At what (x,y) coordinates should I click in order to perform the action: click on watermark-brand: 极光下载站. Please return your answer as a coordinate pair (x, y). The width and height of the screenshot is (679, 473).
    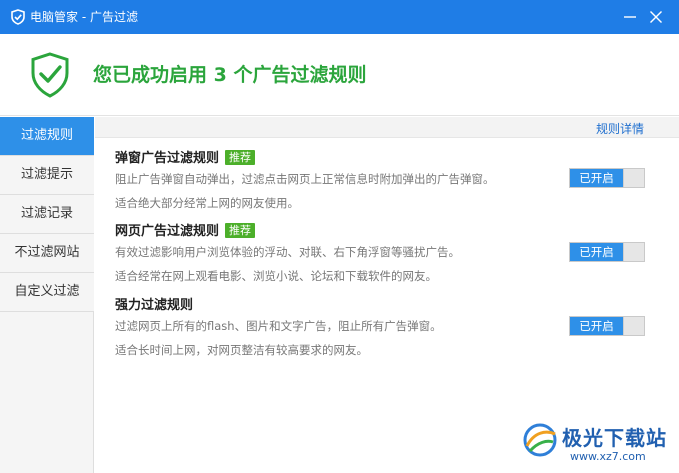
    Looking at the image, I should click on (614, 438).